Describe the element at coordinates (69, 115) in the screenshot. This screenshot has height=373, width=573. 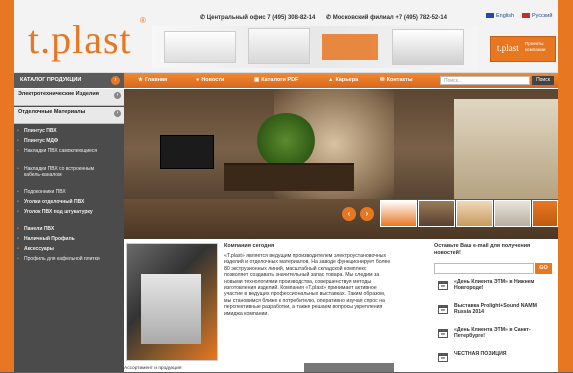
I see `sidebar-head-finishing: Отделочные Материалы ›` at that location.